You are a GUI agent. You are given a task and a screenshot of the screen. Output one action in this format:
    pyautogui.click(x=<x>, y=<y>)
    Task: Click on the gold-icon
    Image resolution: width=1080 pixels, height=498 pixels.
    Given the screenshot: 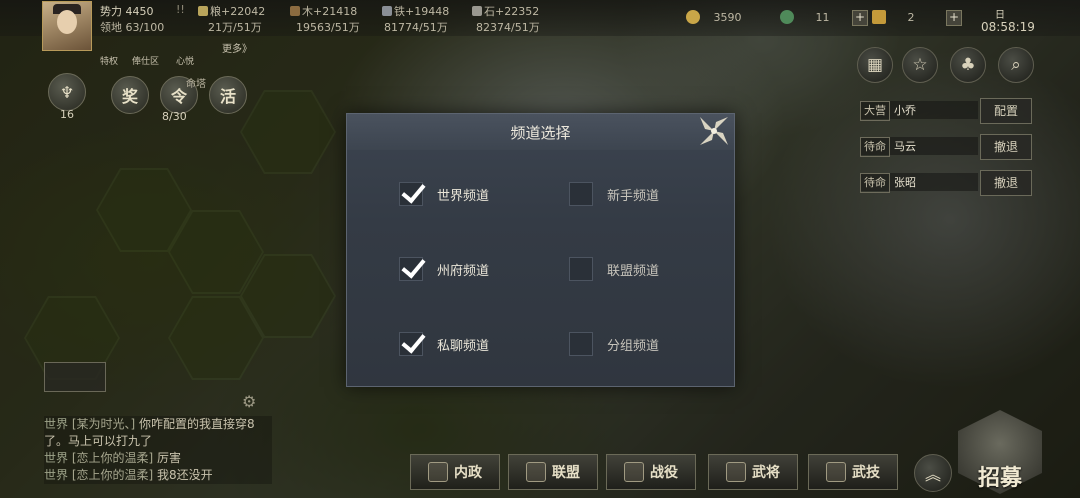 What is the action you would take?
    pyautogui.click(x=879, y=17)
    